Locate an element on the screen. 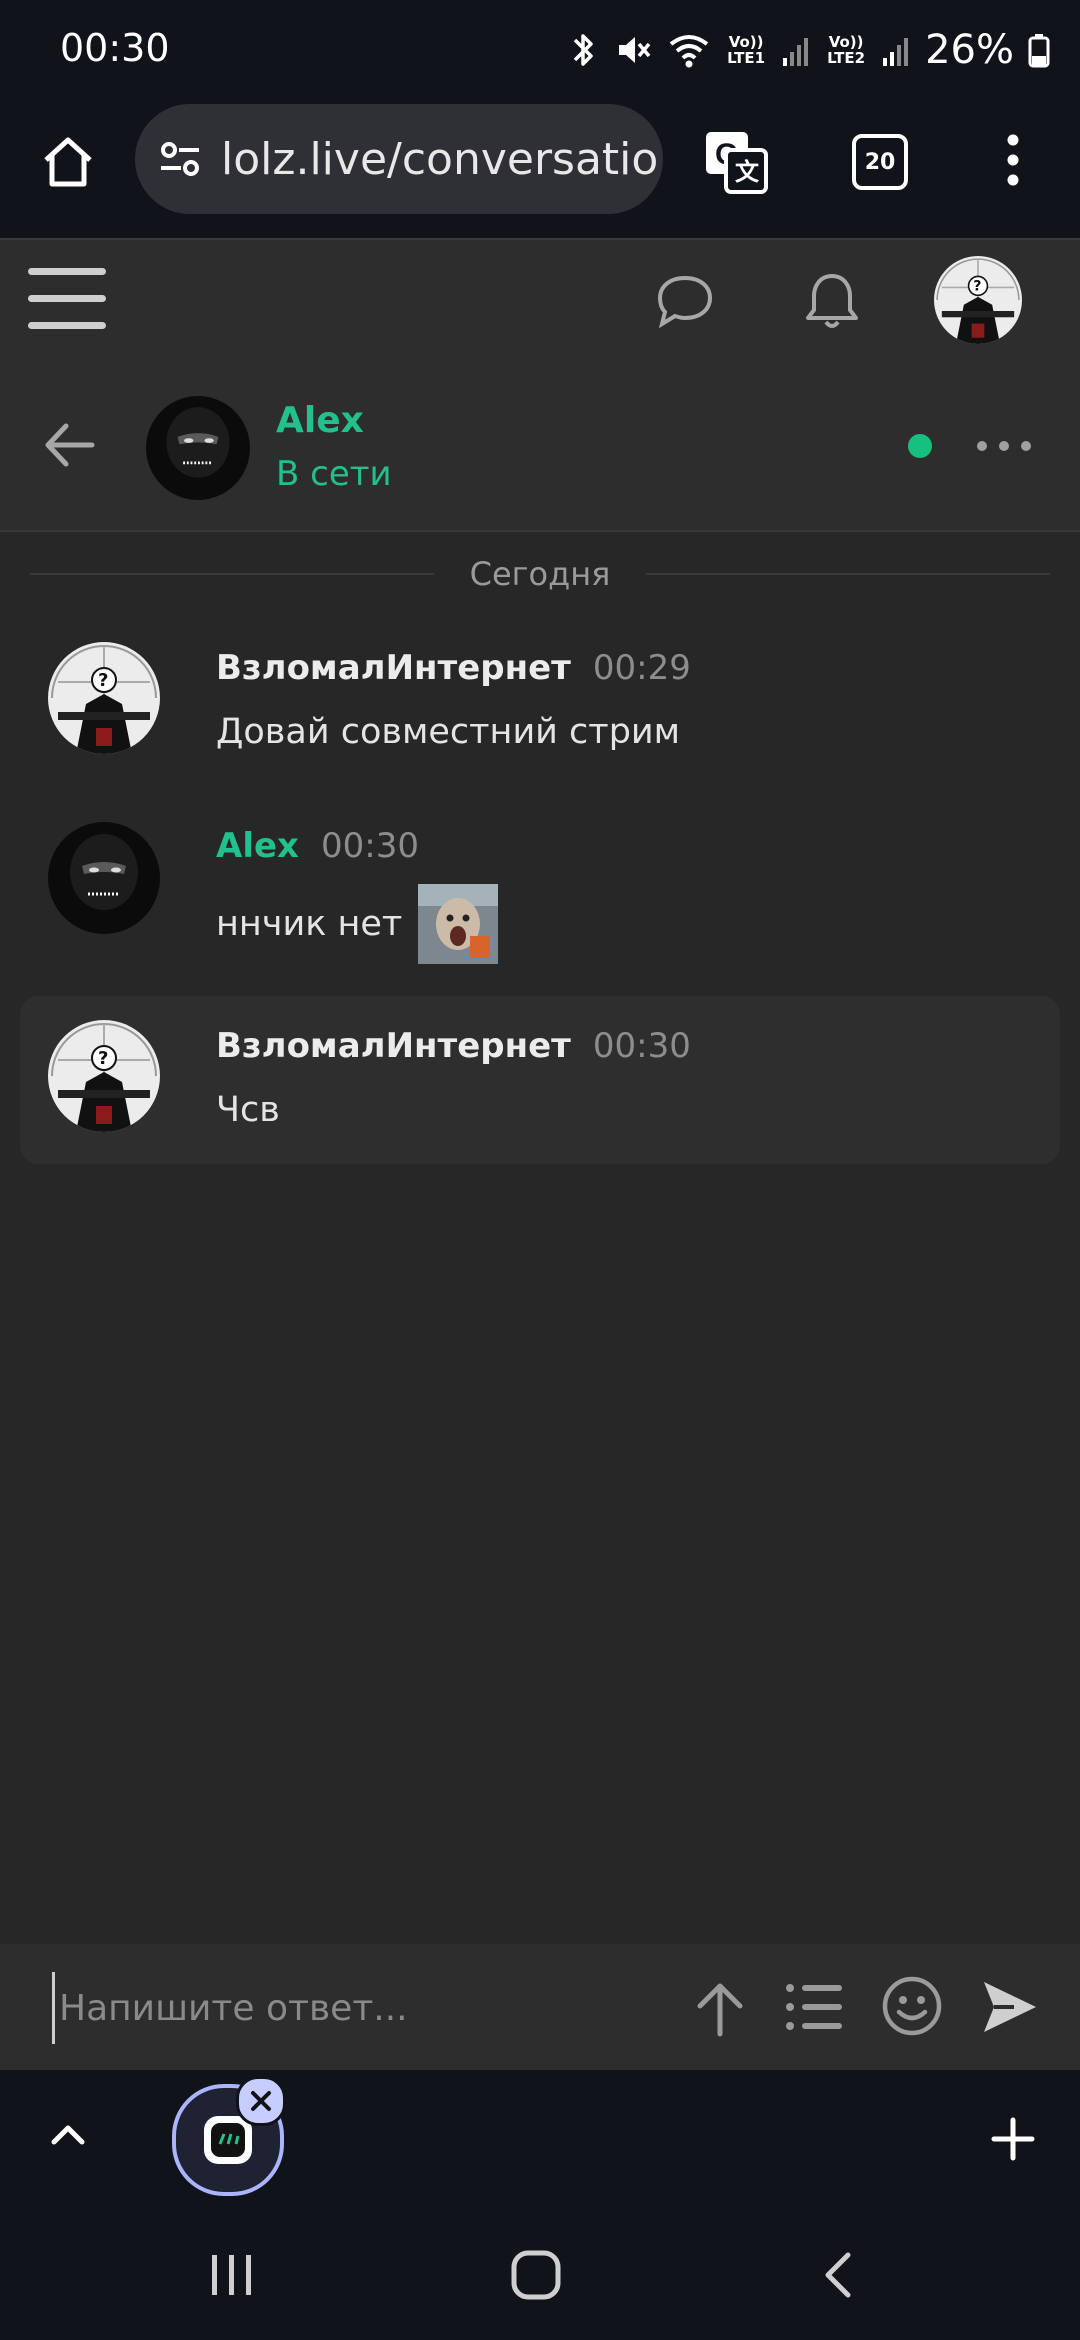  new-tab-plus-icon is located at coordinates (1013, 2139).